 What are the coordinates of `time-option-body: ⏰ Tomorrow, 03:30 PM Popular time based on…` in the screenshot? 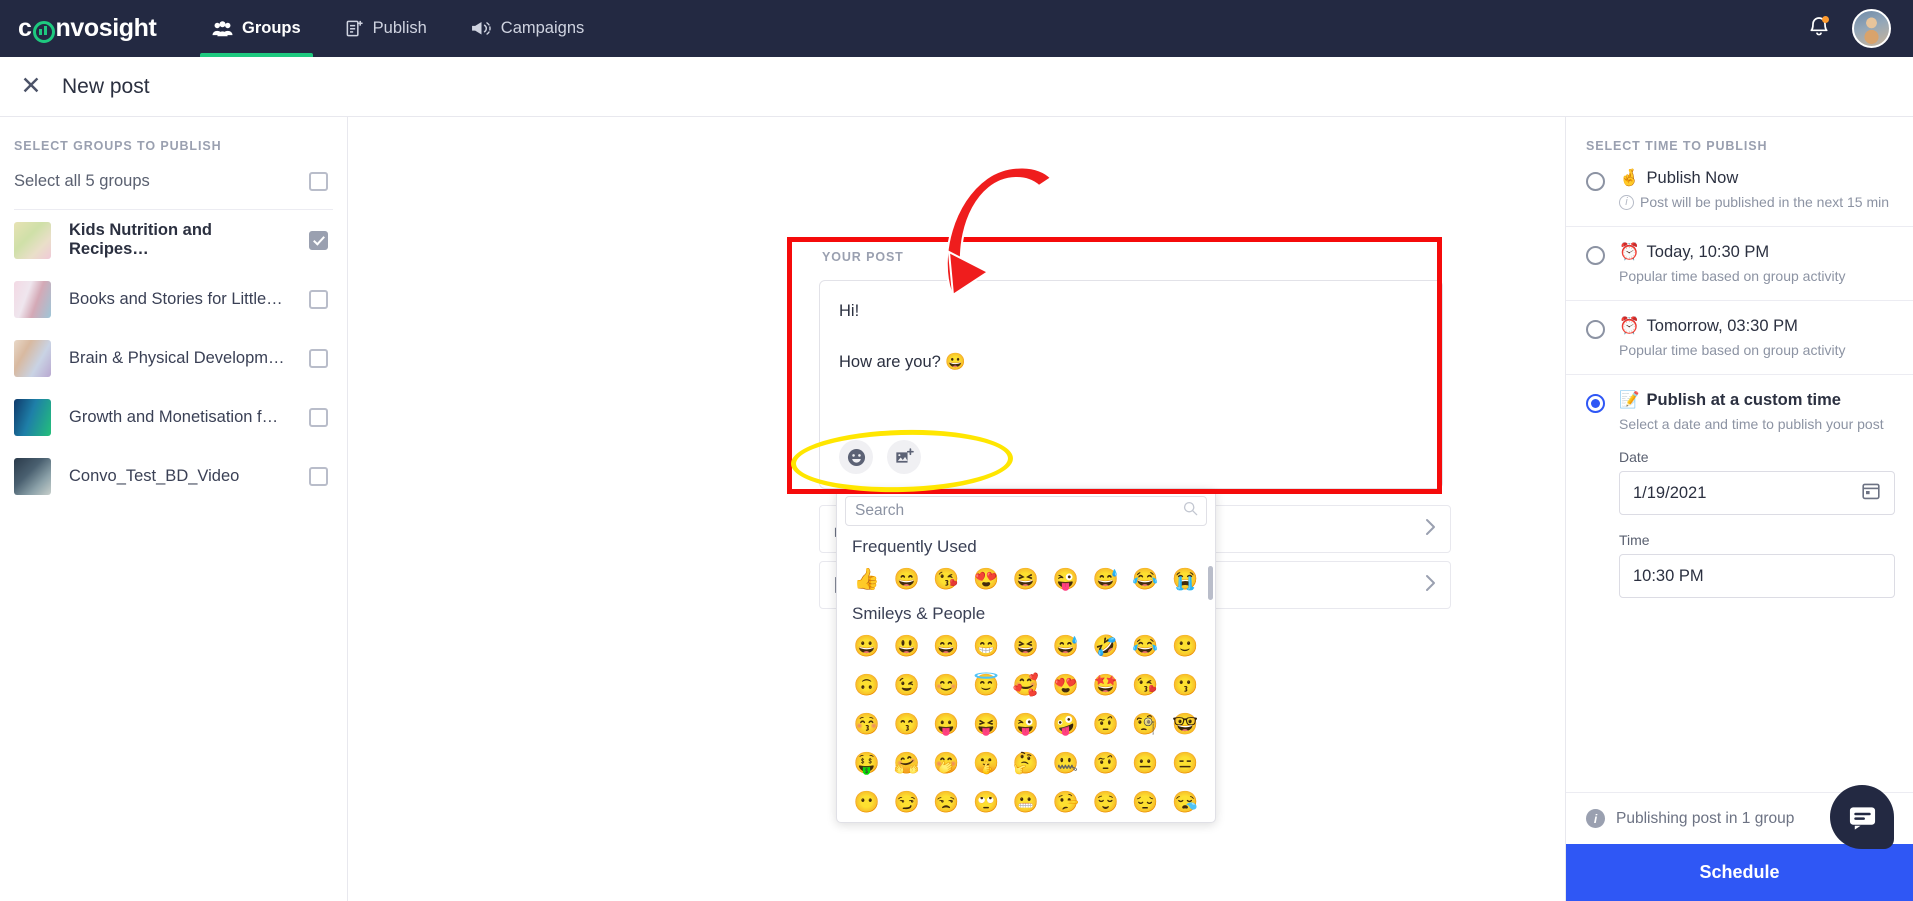 It's located at (1757, 337).